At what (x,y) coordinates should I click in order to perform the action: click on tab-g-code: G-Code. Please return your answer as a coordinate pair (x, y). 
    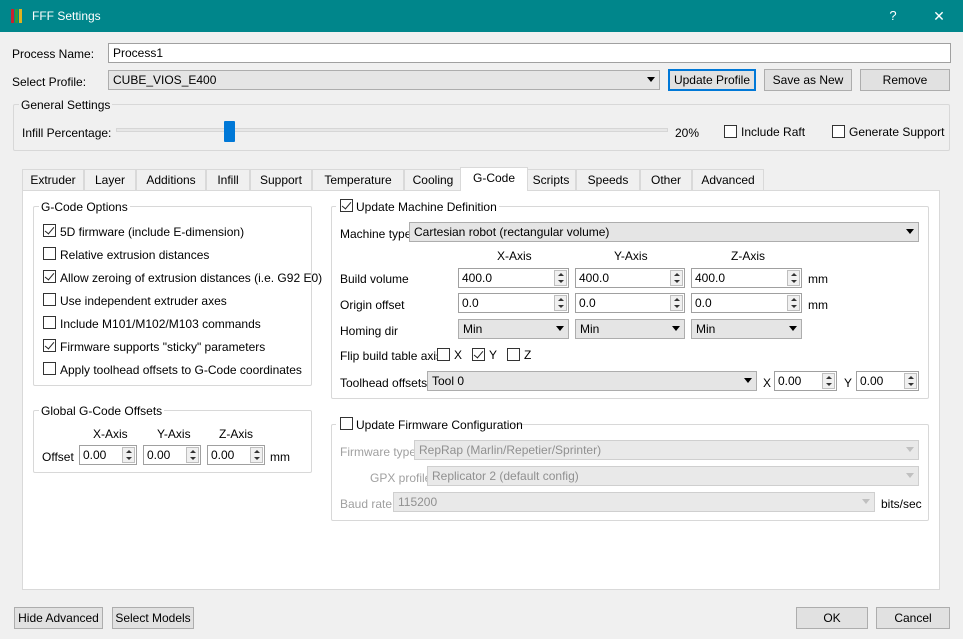
    Looking at the image, I should click on (494, 179).